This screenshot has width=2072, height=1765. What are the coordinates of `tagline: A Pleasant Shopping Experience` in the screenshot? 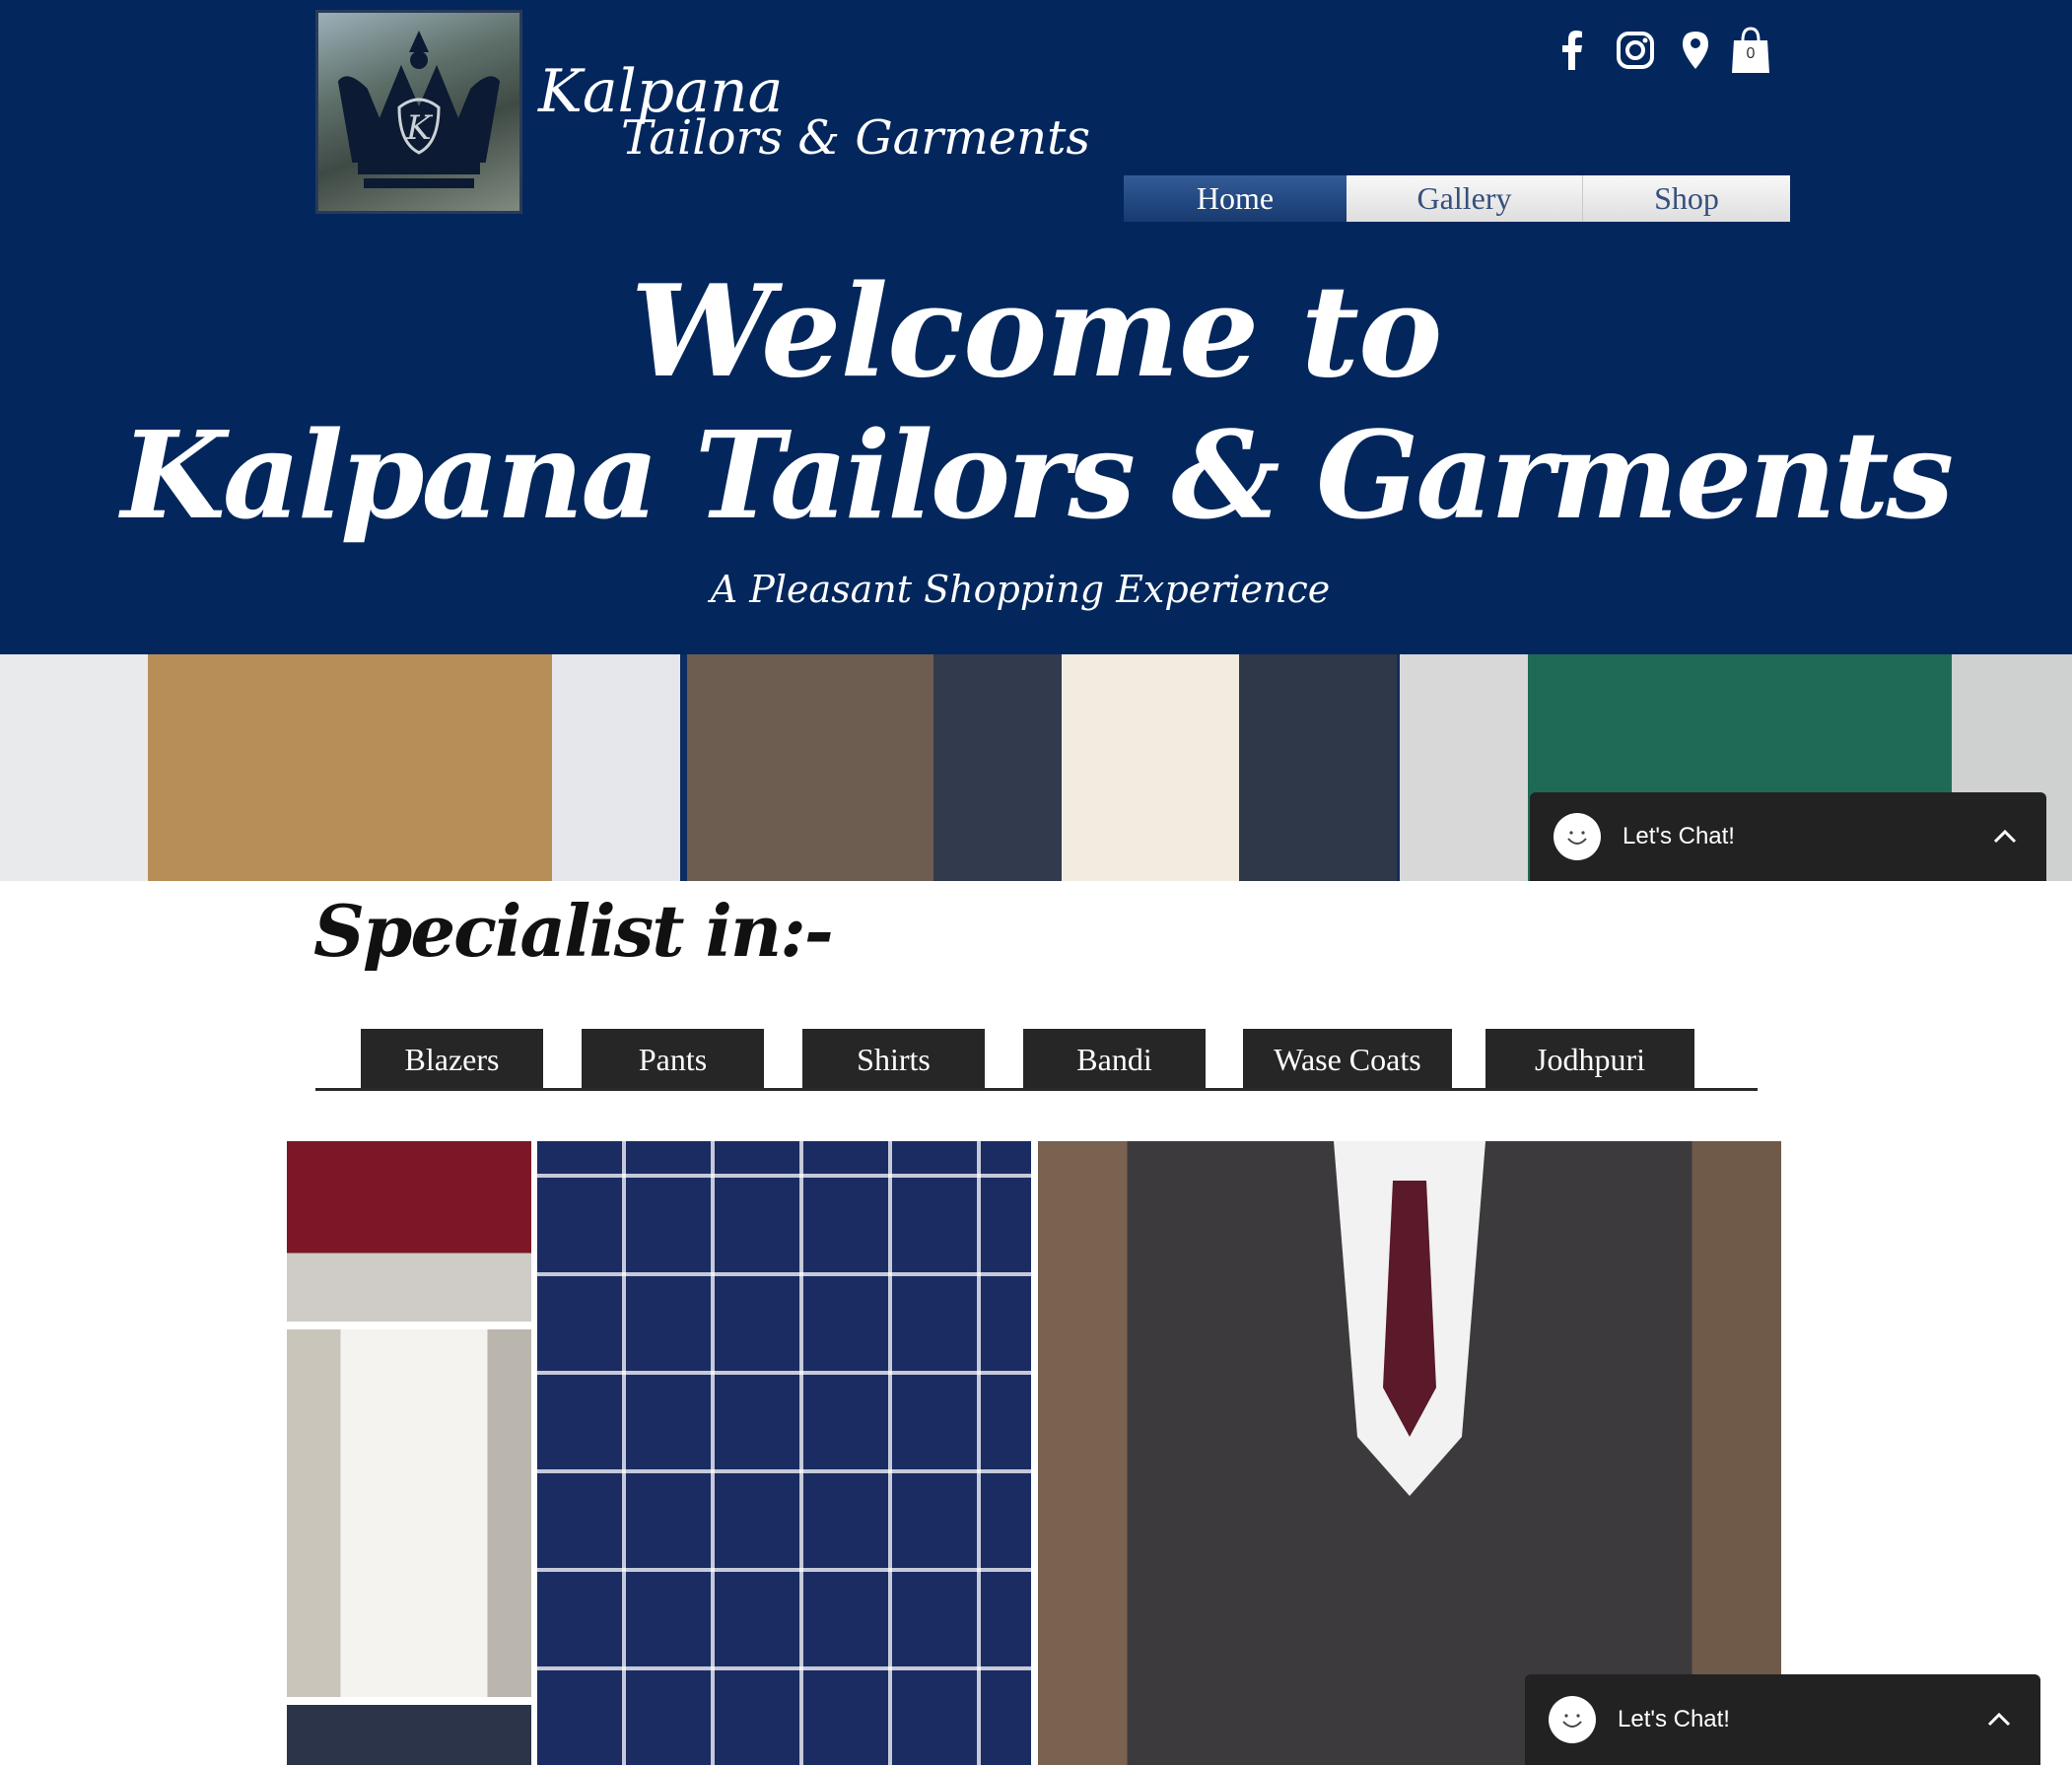 It's located at (1021, 589).